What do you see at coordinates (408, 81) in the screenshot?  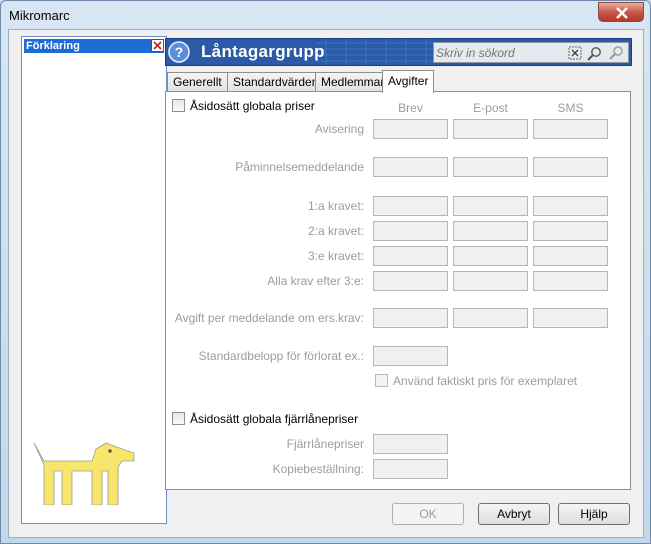 I see `tab-avgifter: Avgifter` at bounding box center [408, 81].